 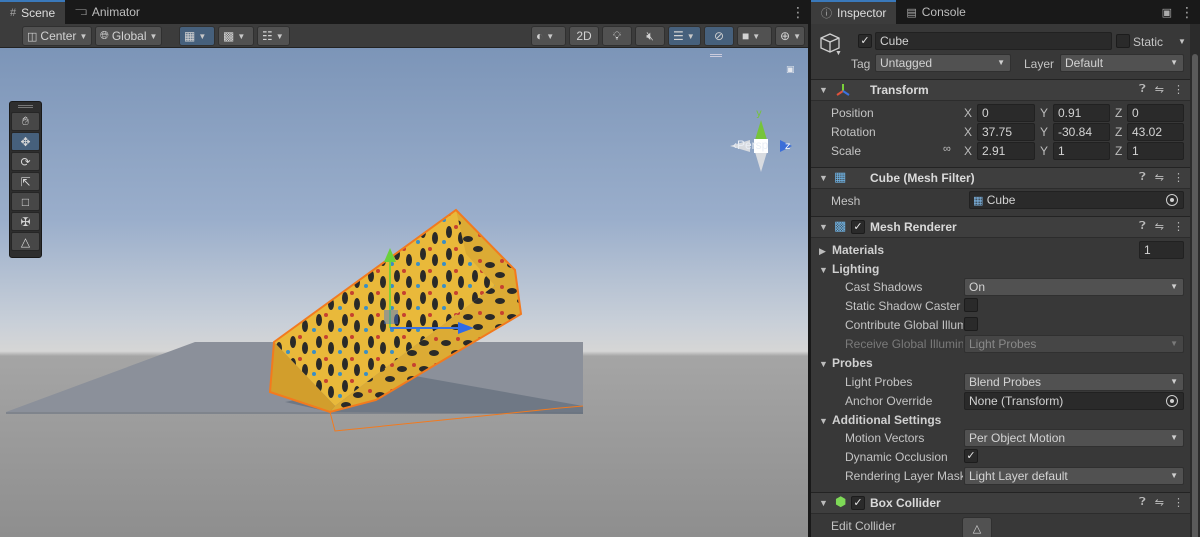 What do you see at coordinates (107, 12) in the screenshot?
I see `tab-animator: ⫎ Animator` at bounding box center [107, 12].